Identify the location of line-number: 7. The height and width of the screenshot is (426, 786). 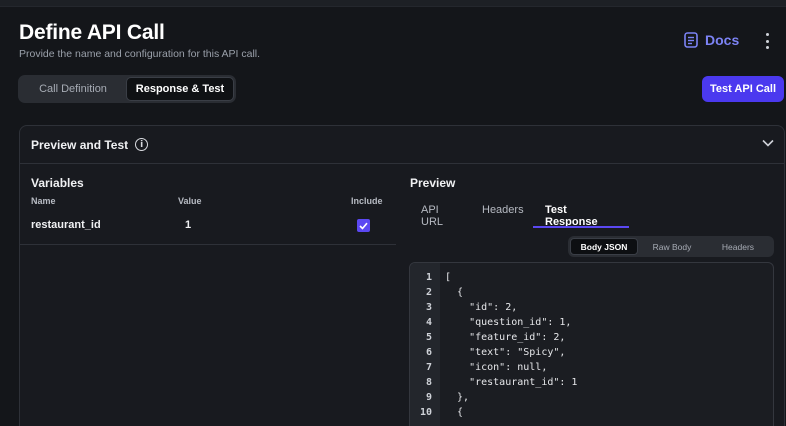
(428, 367).